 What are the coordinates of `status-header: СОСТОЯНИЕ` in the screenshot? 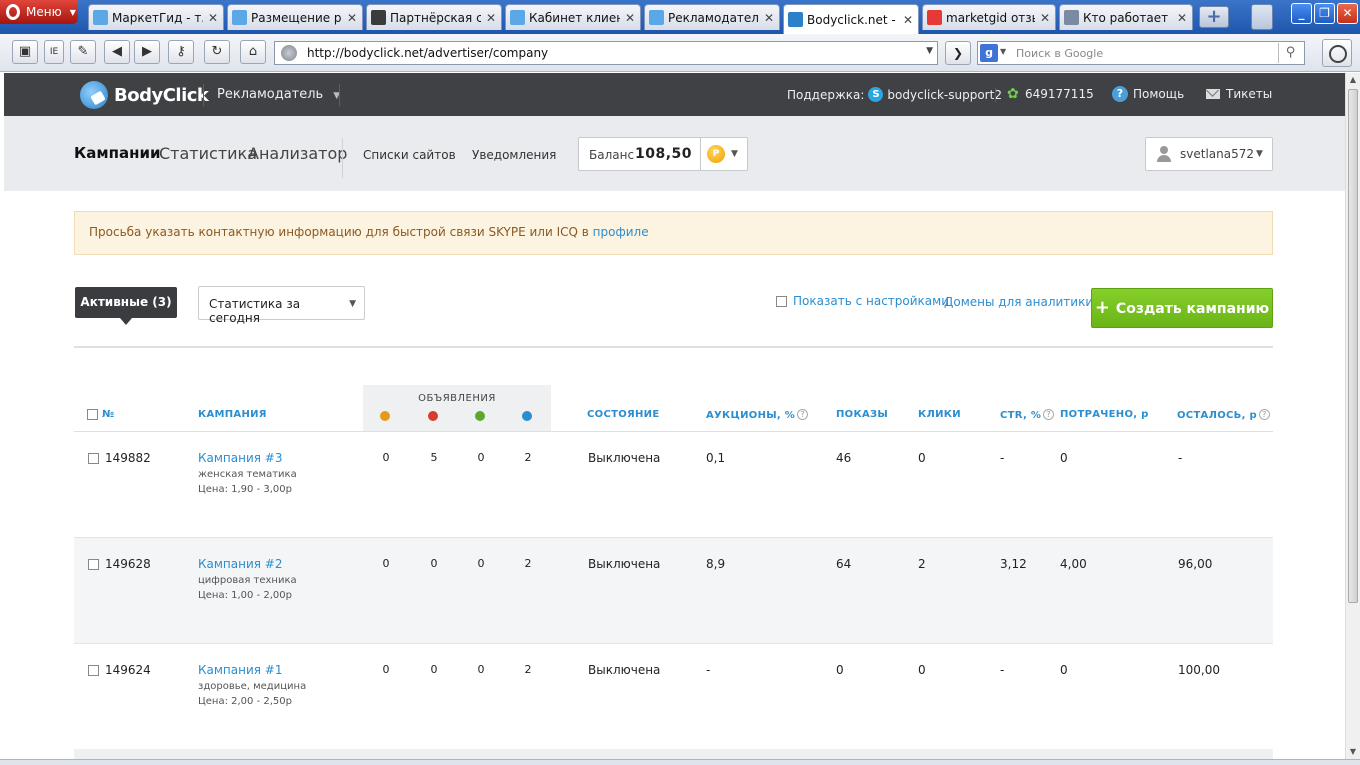 It's located at (623, 414).